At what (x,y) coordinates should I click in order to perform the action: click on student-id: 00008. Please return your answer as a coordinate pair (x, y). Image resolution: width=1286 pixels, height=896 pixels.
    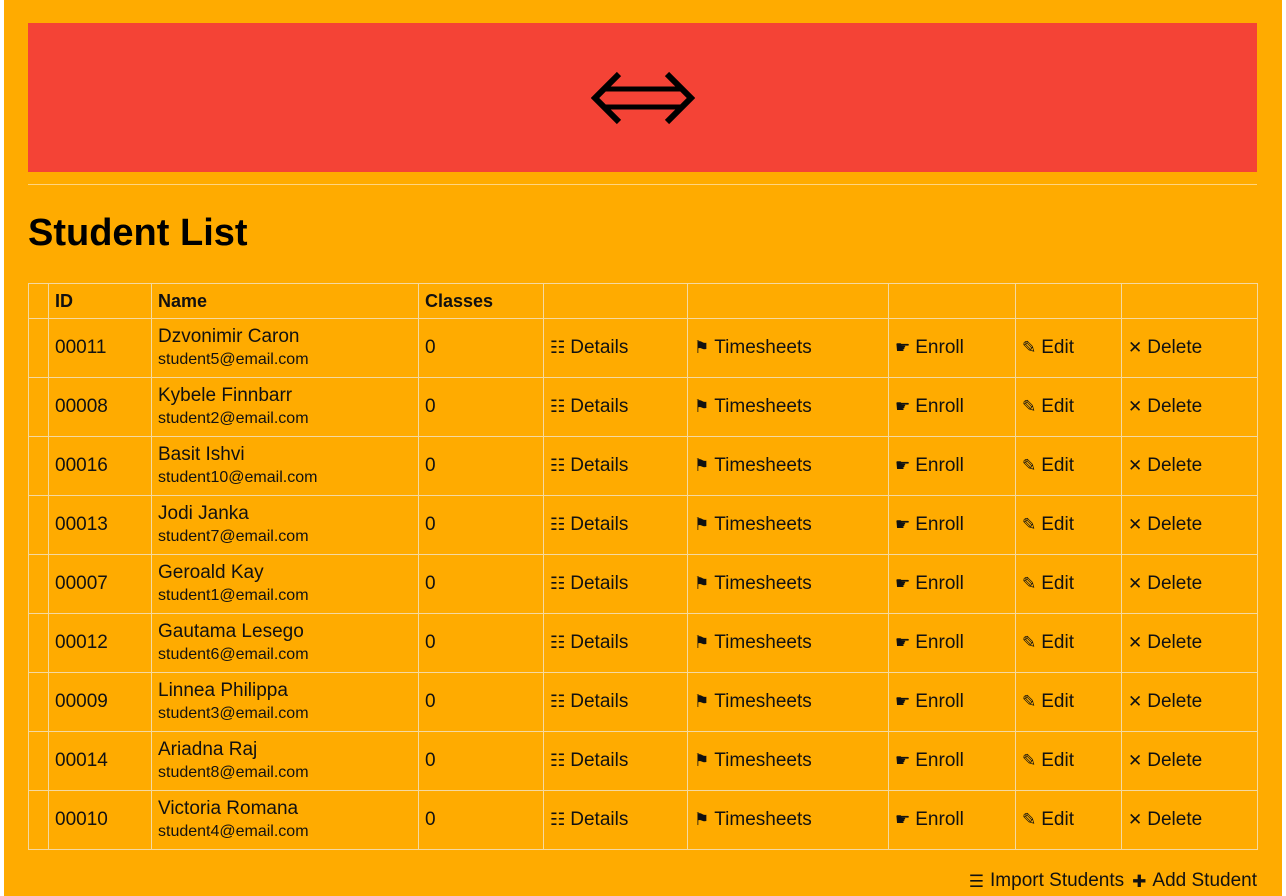
    Looking at the image, I should click on (100, 407).